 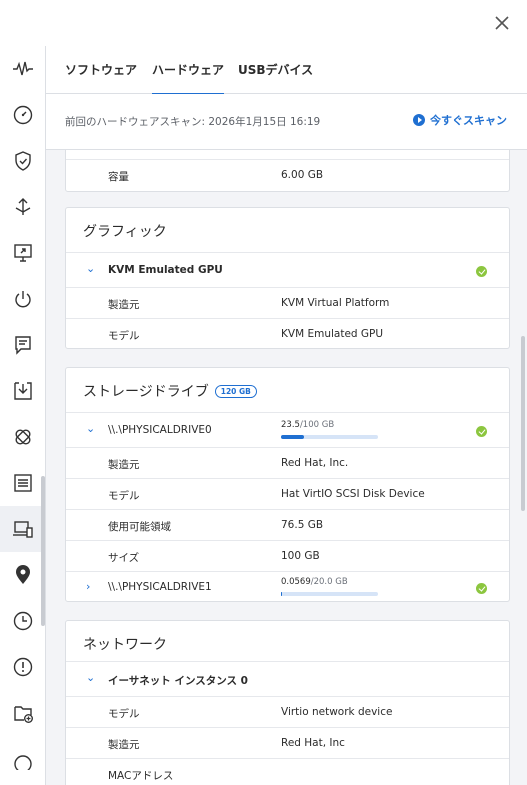 I want to click on detail-value: 6.00 GB, so click(x=302, y=175).